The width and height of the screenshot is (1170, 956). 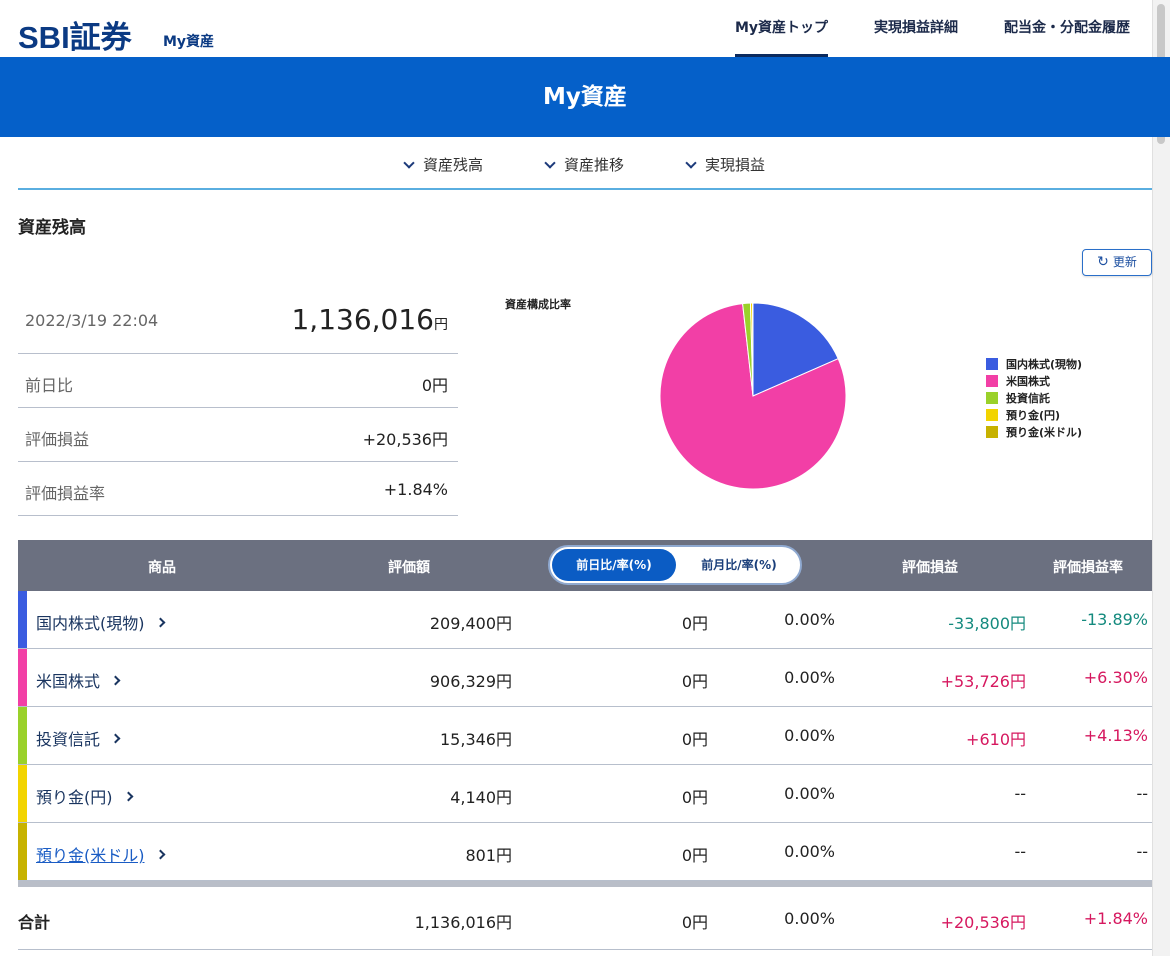 I want to click on asset-composition-pie-chart, so click(x=753, y=396).